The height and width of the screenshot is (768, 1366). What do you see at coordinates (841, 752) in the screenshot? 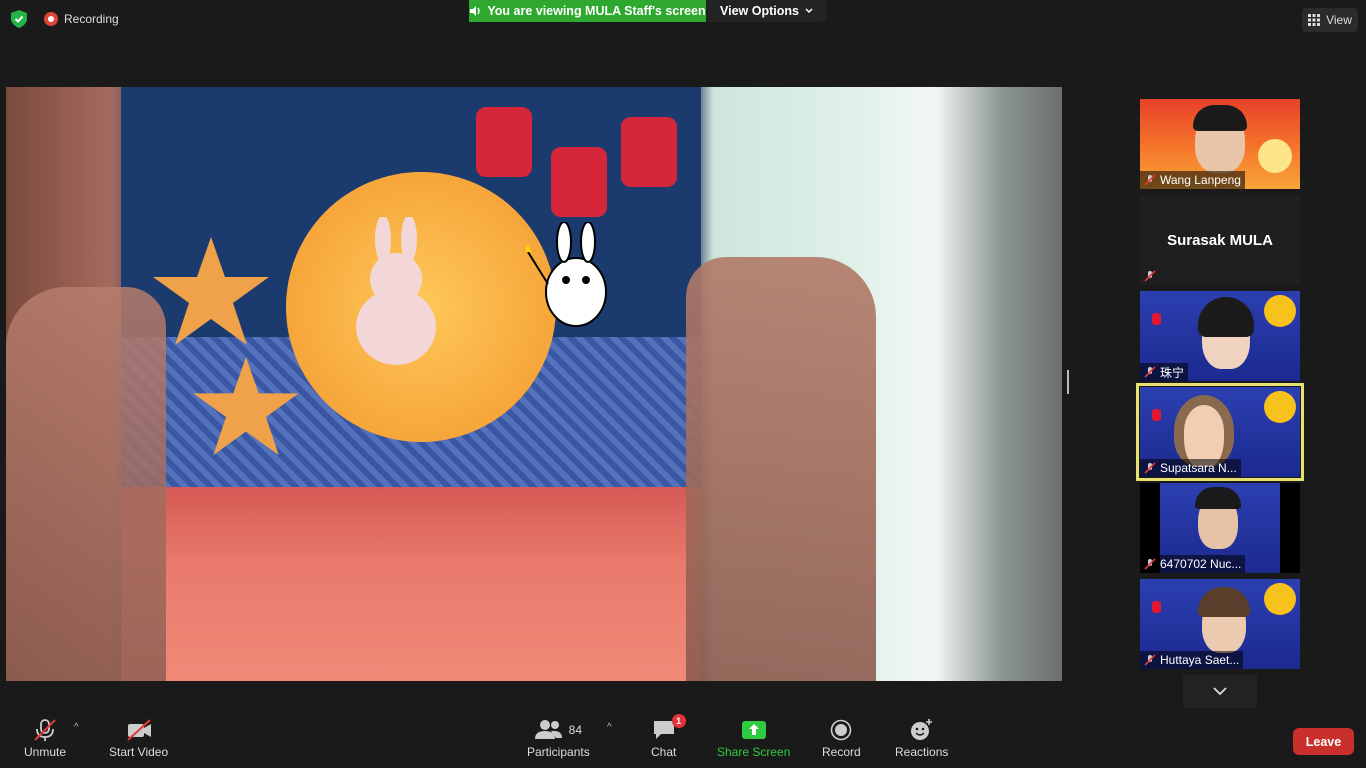
I see `record-label: Record` at bounding box center [841, 752].